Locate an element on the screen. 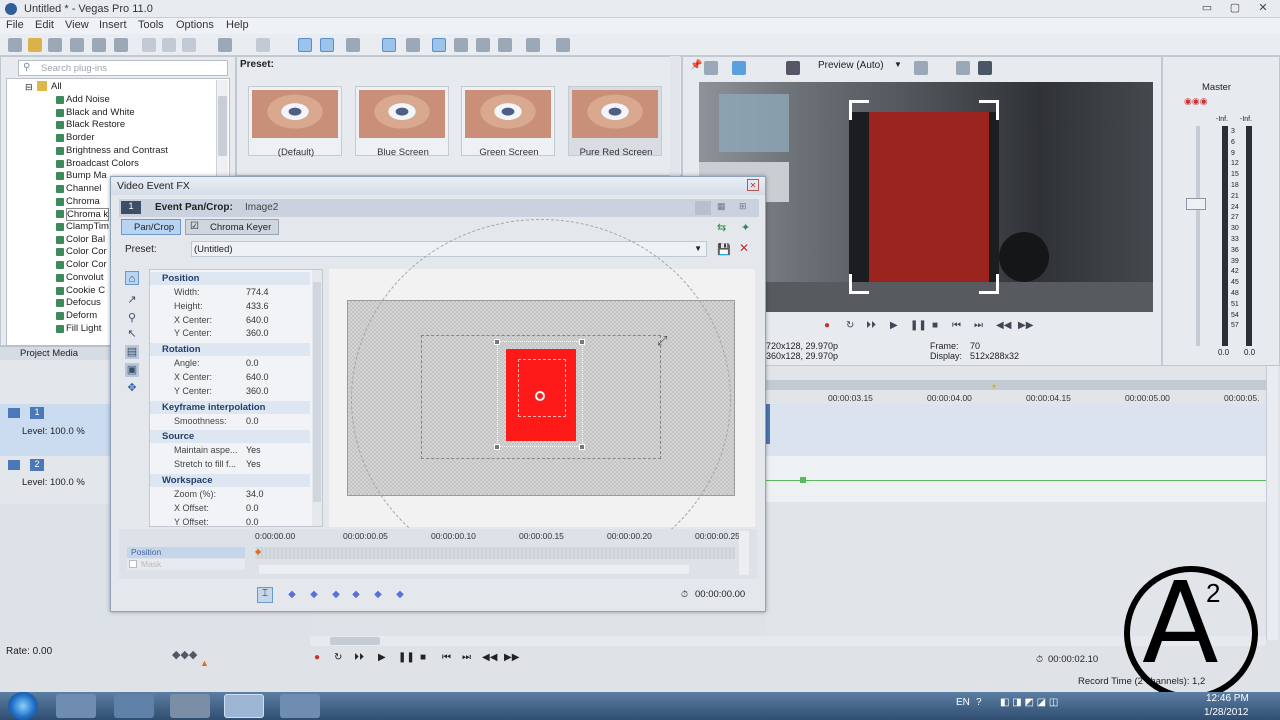 The image size is (1280, 720). plugin-tree-item: Cookie C is located at coordinates (85, 290).